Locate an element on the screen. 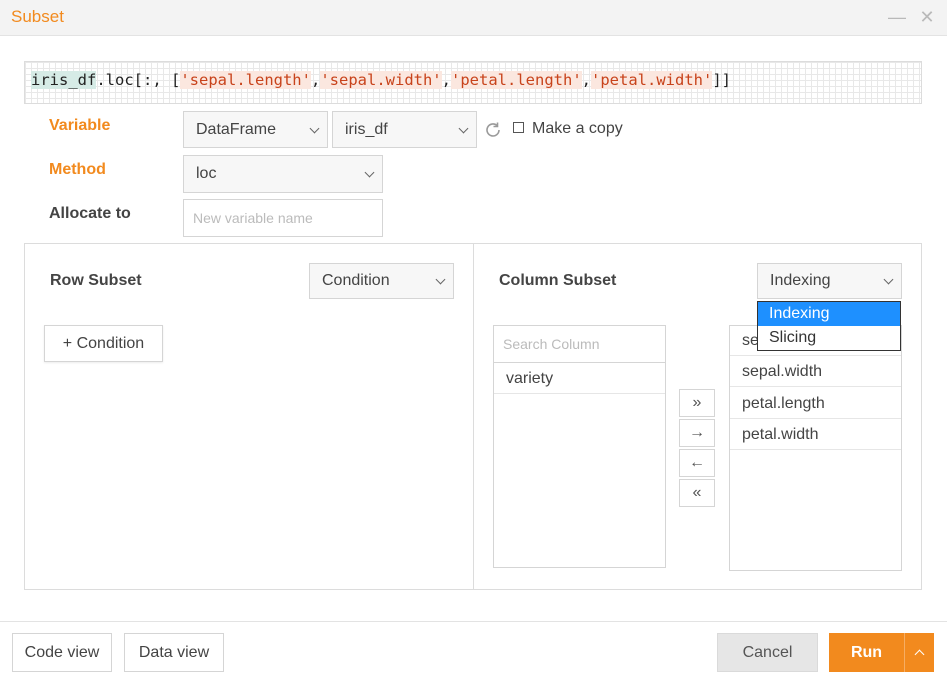 The height and width of the screenshot is (681, 947). method-value: loc is located at coordinates (206, 173).